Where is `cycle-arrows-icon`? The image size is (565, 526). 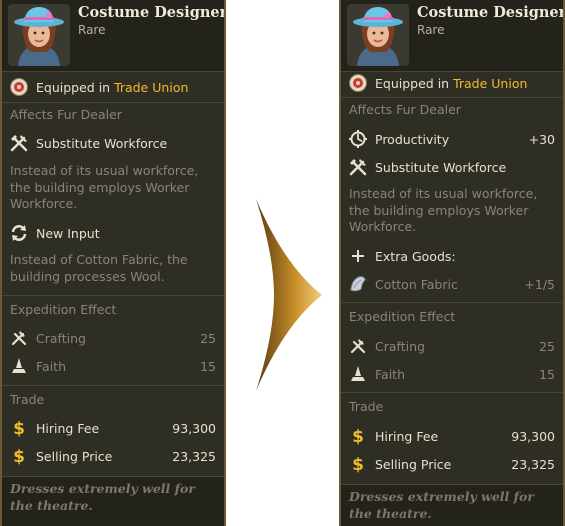 cycle-arrows-icon is located at coordinates (19, 233).